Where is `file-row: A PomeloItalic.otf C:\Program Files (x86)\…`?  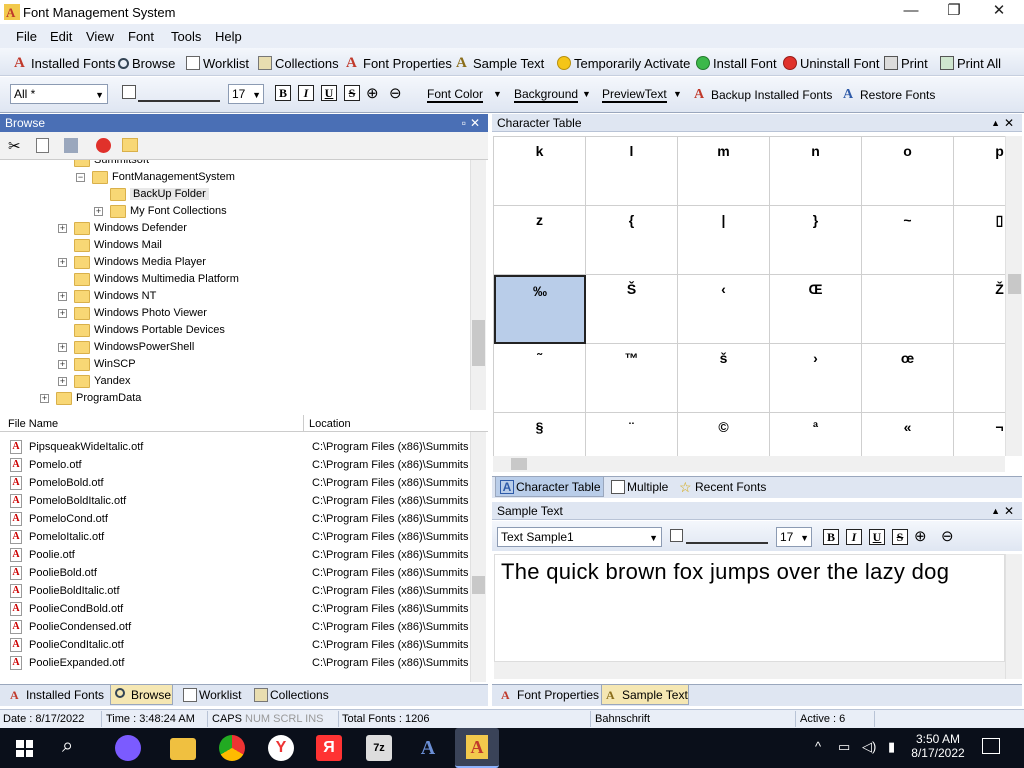
file-row: A PomeloItalic.otf C:\Program Files (x86)\… is located at coordinates (235, 537).